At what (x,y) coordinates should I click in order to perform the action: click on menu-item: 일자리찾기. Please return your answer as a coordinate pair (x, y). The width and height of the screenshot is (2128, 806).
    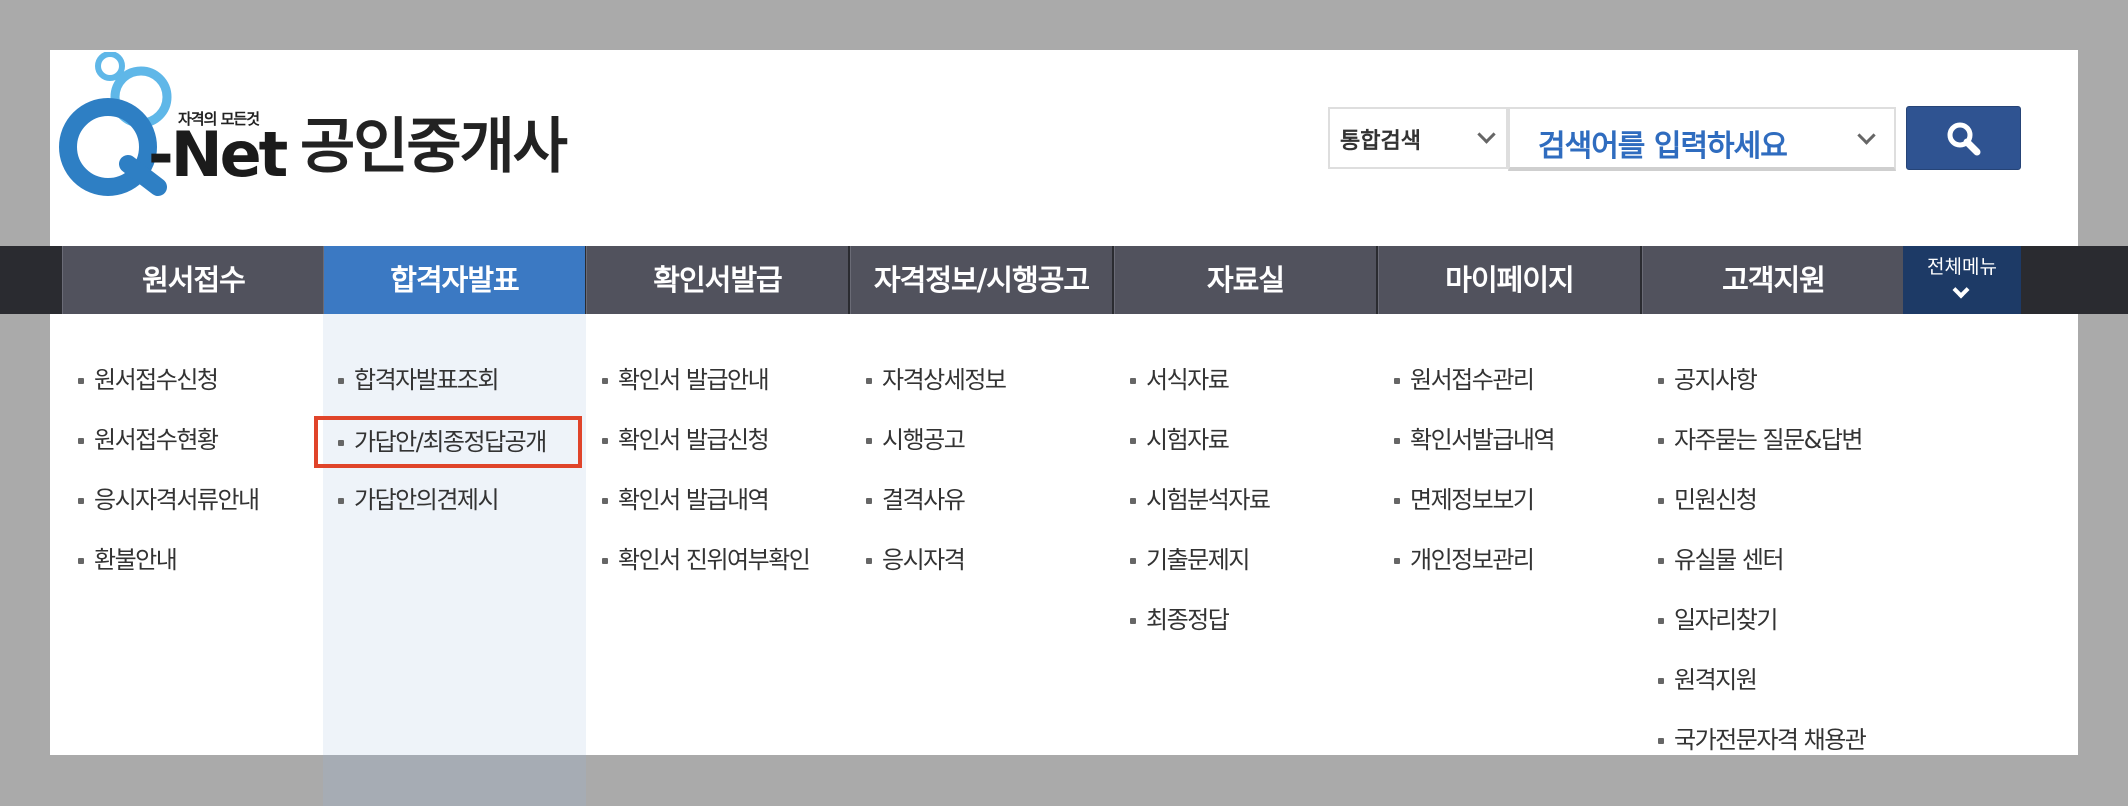
    Looking at the image, I should click on (1761, 630).